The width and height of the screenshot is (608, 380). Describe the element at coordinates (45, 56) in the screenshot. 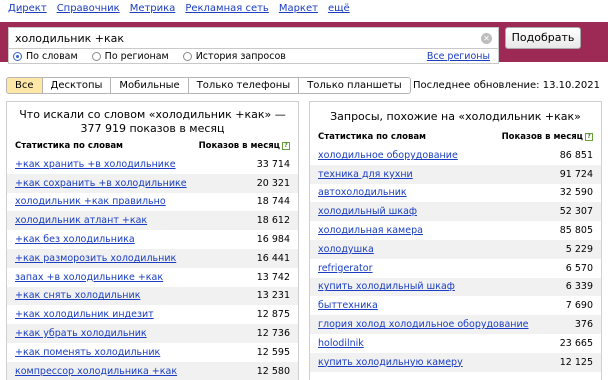

I see `option-by-words: По словам` at that location.